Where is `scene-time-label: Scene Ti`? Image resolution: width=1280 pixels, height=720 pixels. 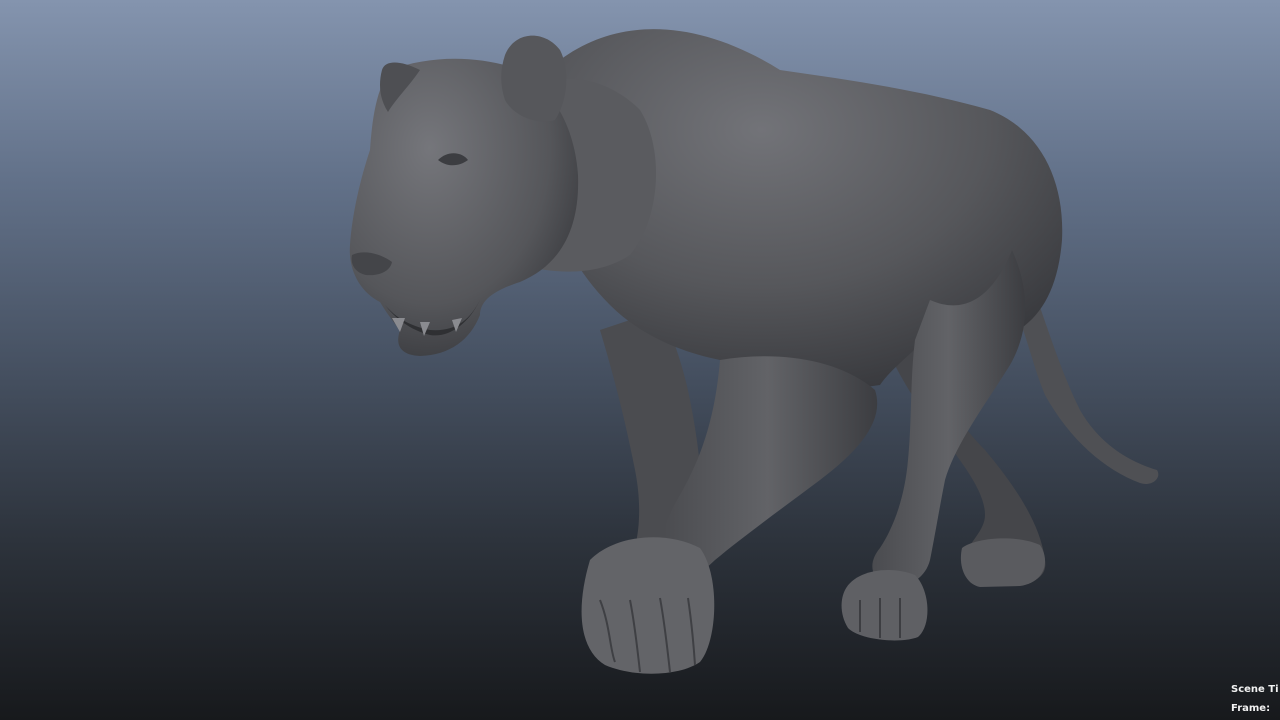
scene-time-label: Scene Ti is located at coordinates (1255, 689).